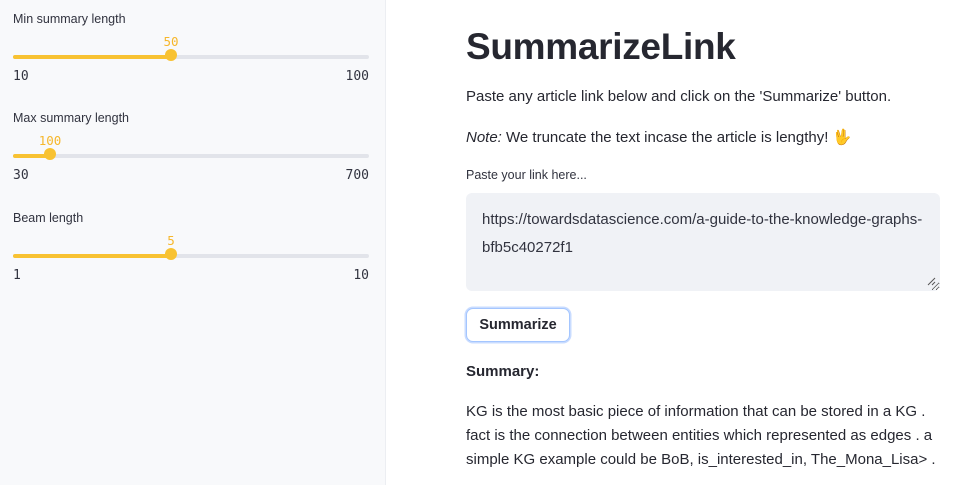  What do you see at coordinates (17, 275) in the screenshot?
I see `slider-min: 1` at bounding box center [17, 275].